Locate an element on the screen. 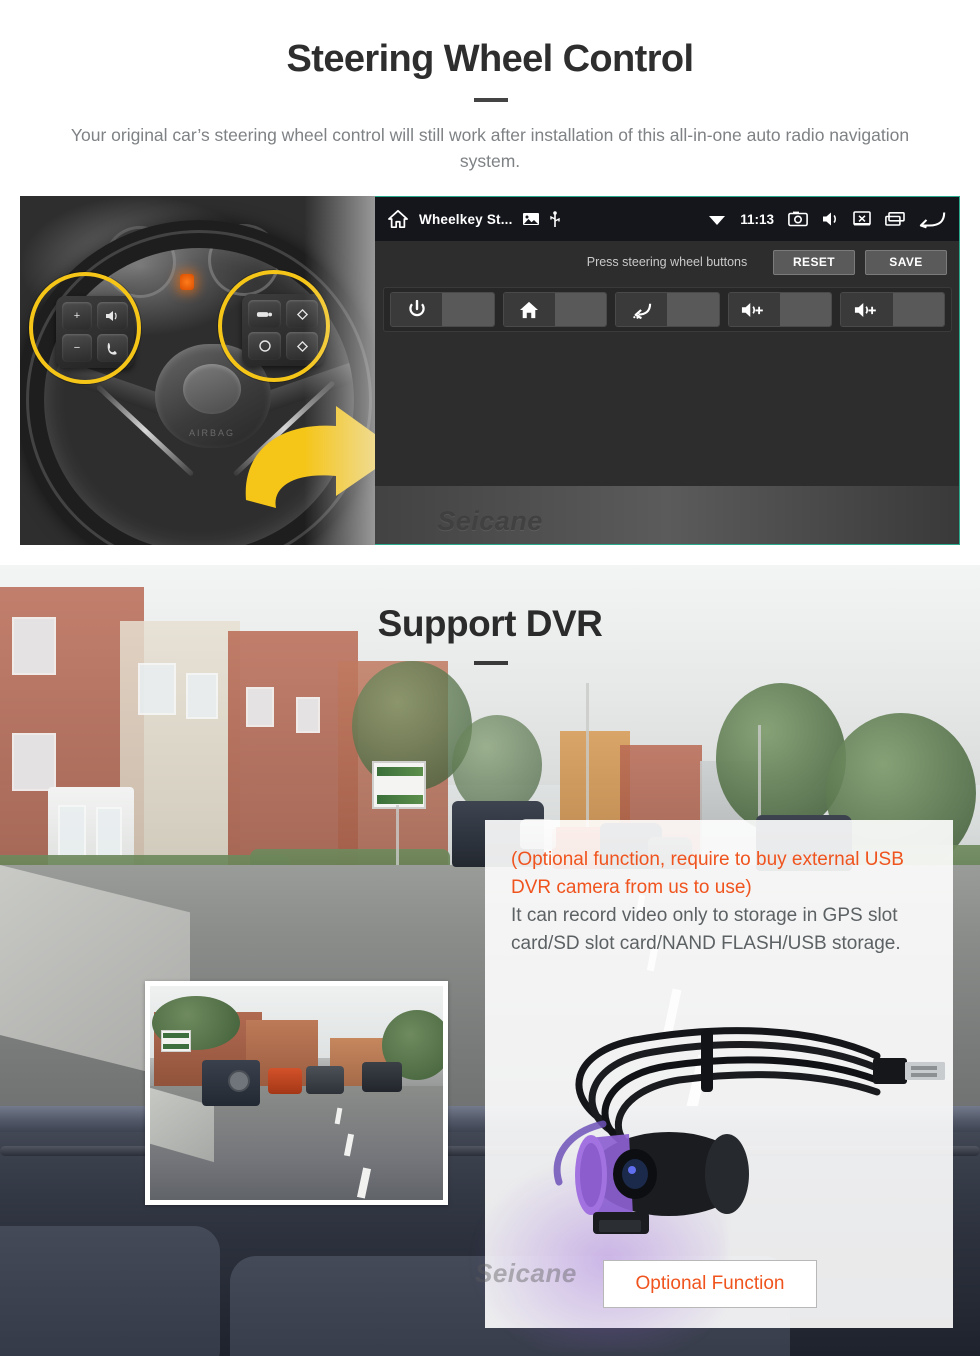 The image size is (980, 1356). steering-key-mapping-row is located at coordinates (667, 309).